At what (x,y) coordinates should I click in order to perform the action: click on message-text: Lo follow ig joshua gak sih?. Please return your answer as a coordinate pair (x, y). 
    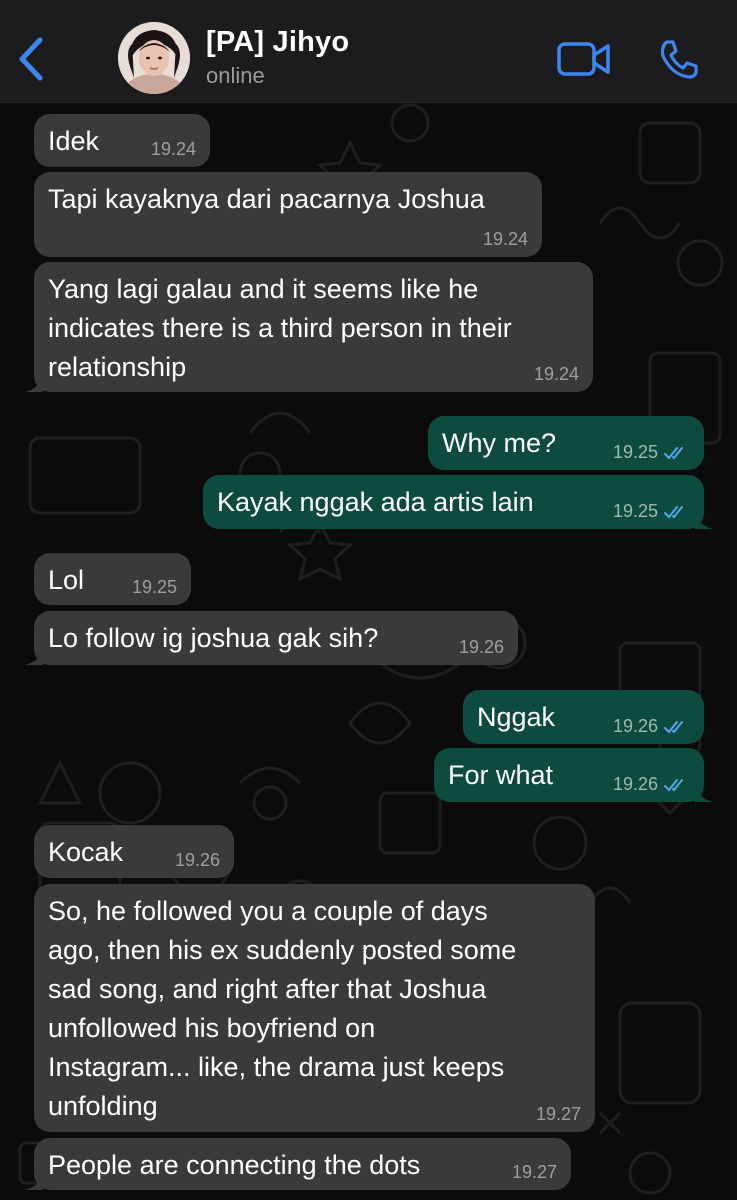
    Looking at the image, I should click on (213, 638).